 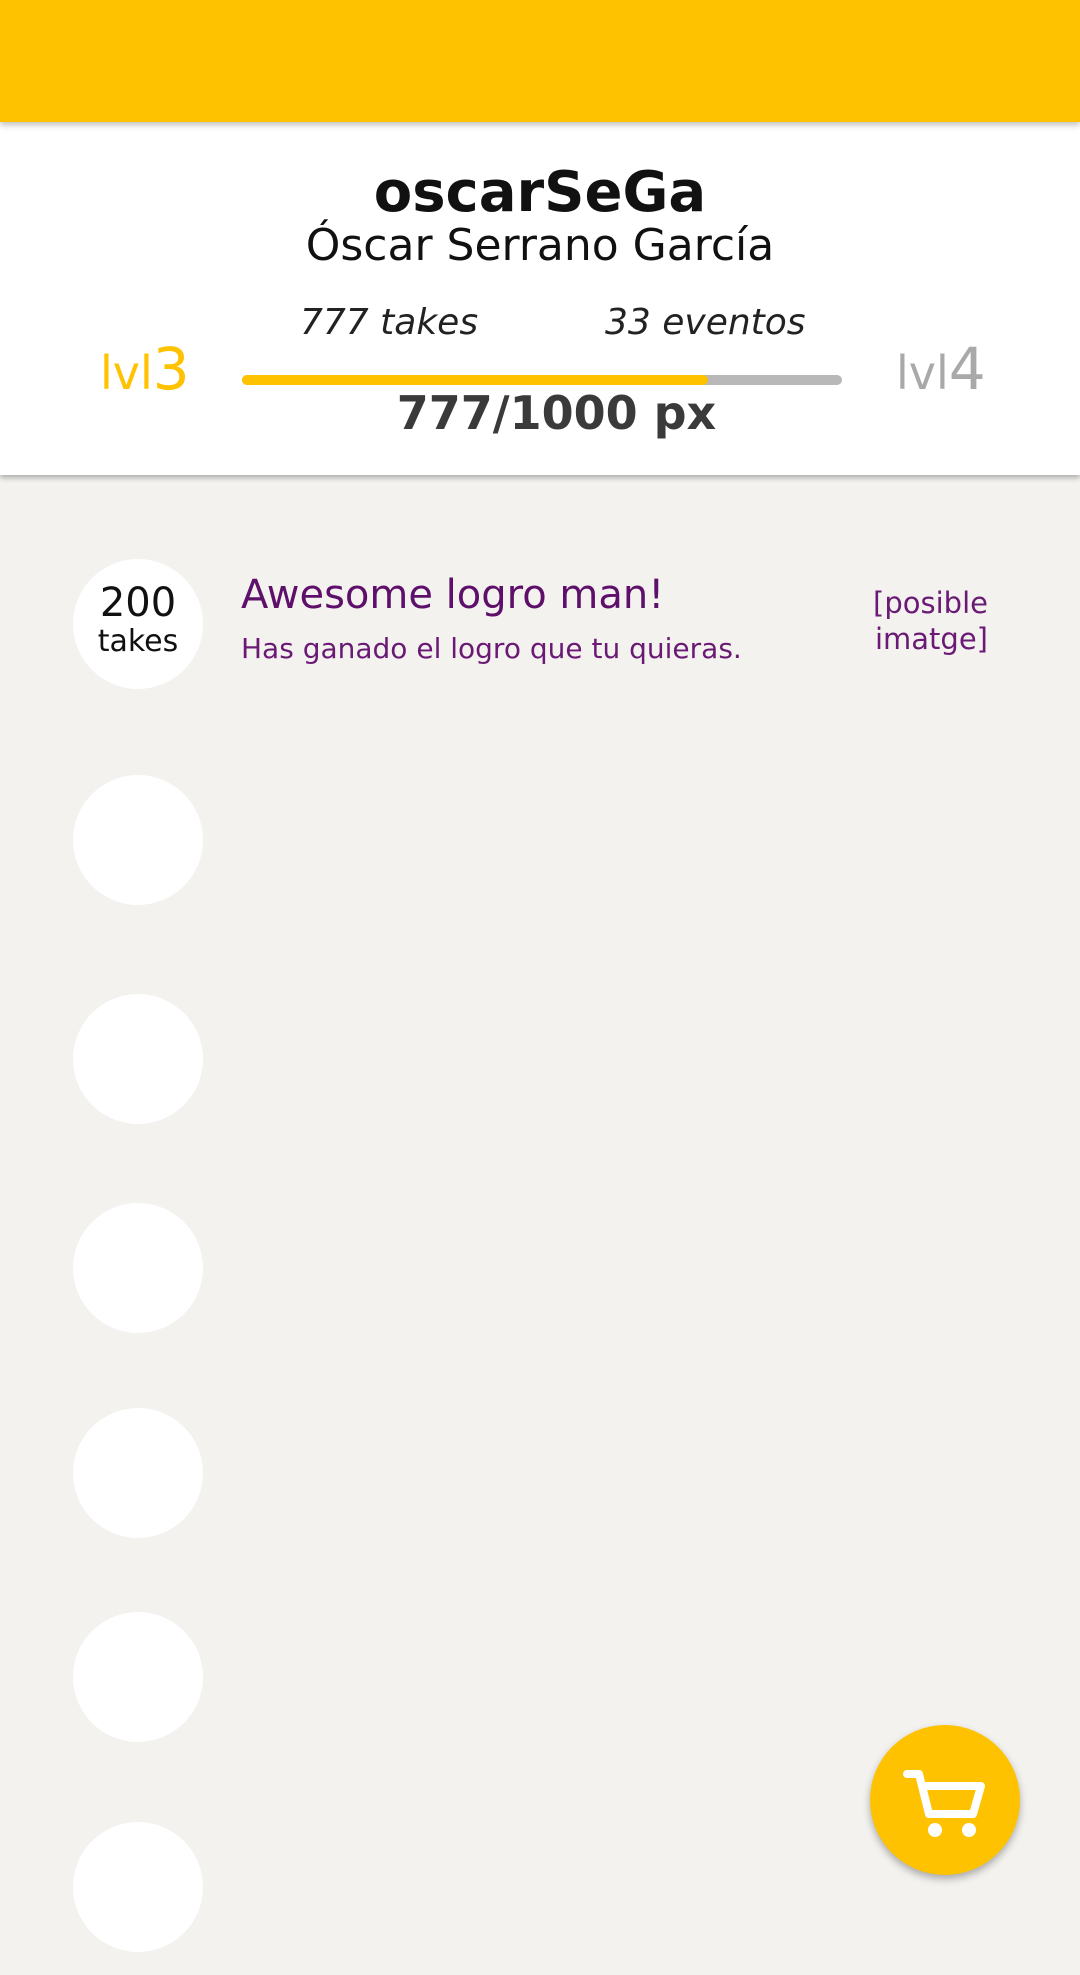 I want to click on achievement-title: Awesome logro man!, so click(x=453, y=595).